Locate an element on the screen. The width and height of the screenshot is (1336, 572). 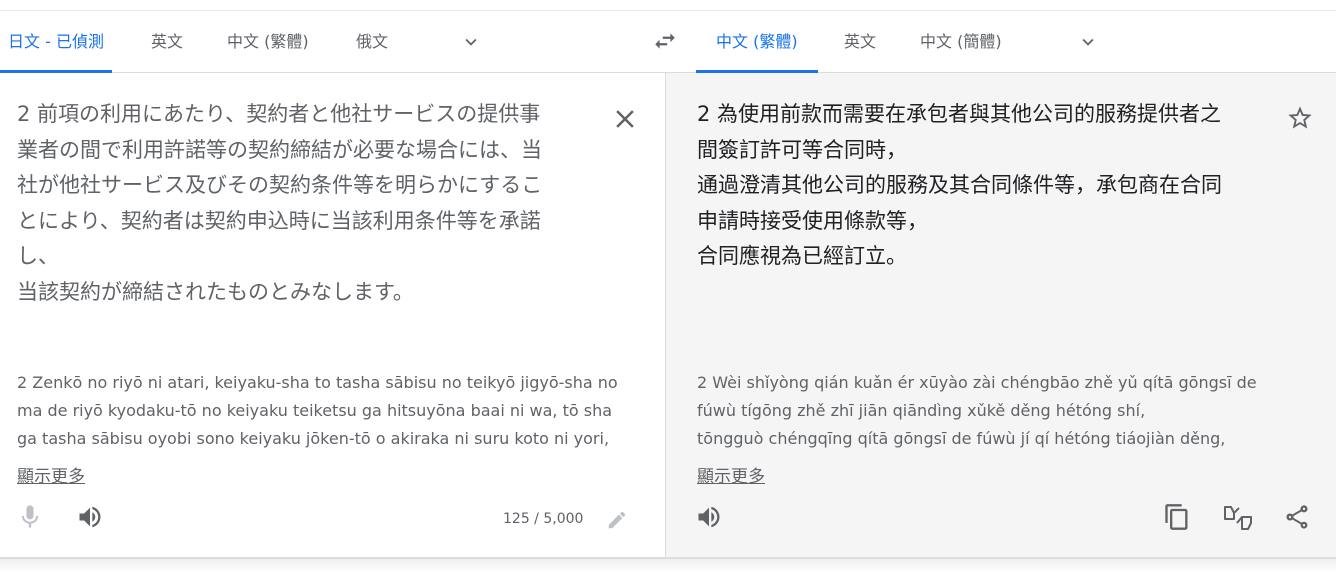
mic-icon is located at coordinates (31, 518).